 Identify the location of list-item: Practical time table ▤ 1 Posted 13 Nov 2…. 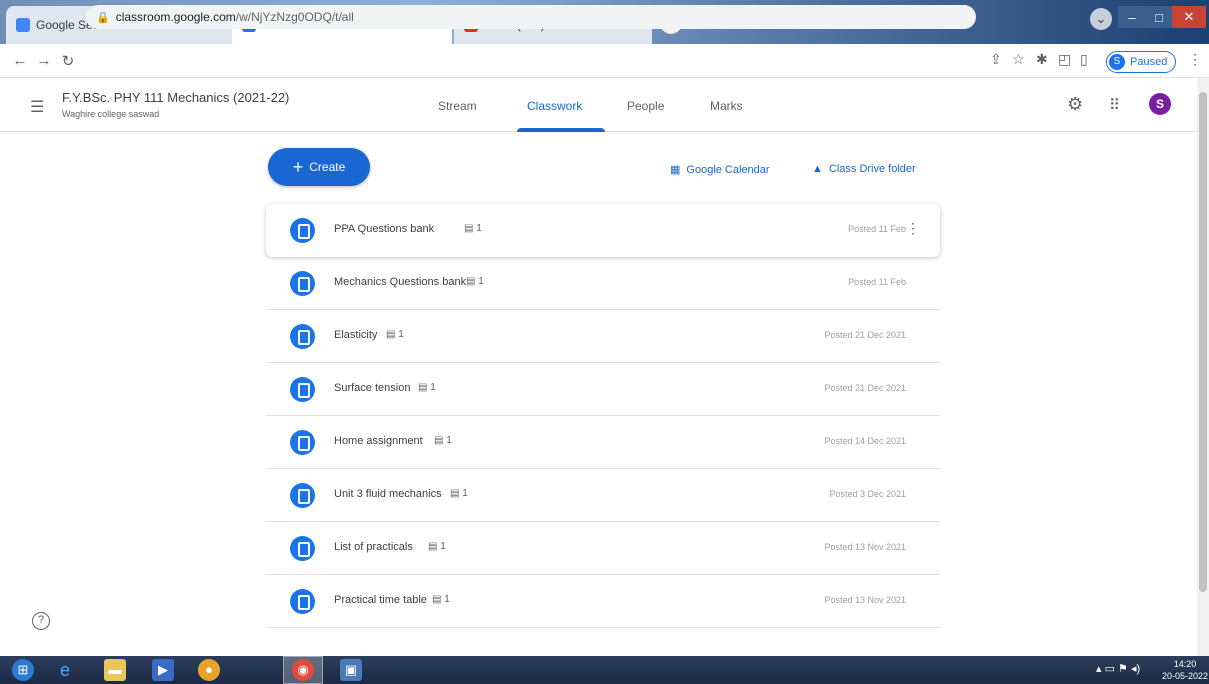
(603, 601).